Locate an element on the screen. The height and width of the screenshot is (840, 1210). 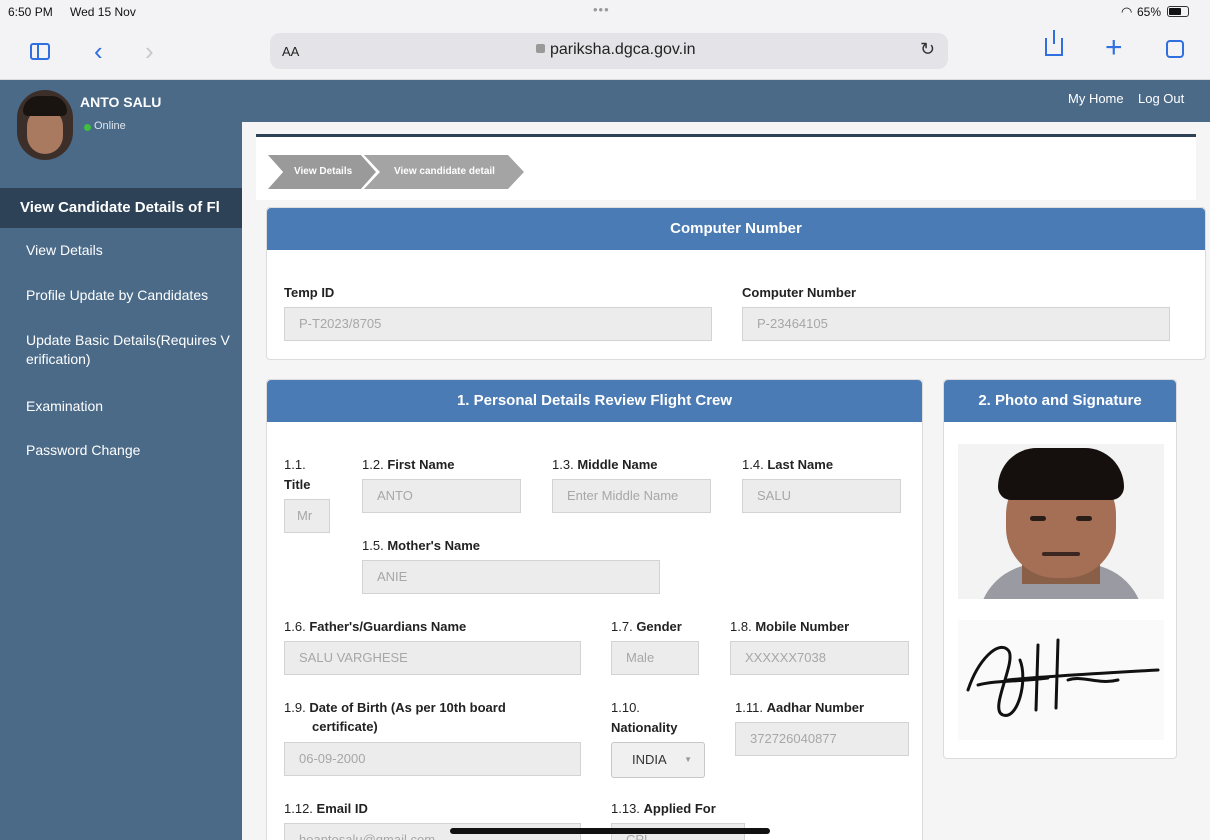
sidebar-toggle-icon is located at coordinates (40, 51).